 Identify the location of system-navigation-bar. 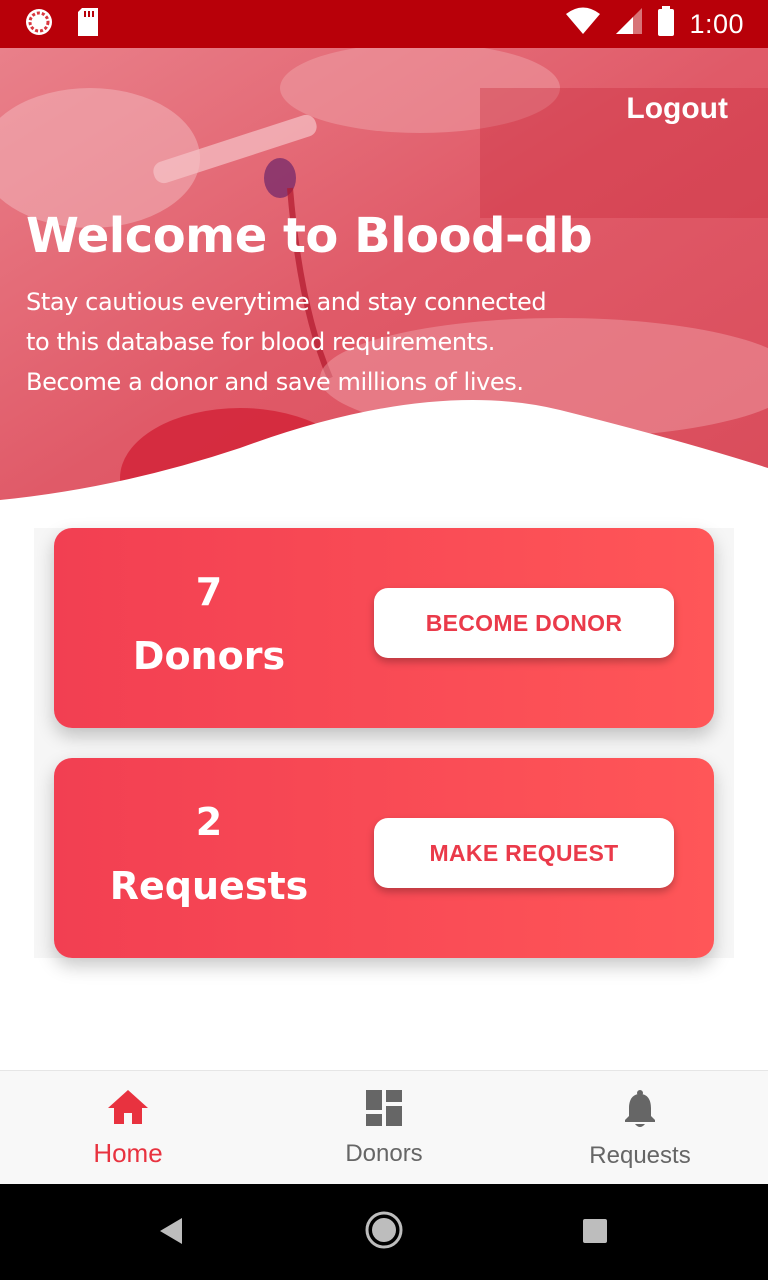
(384, 1232).